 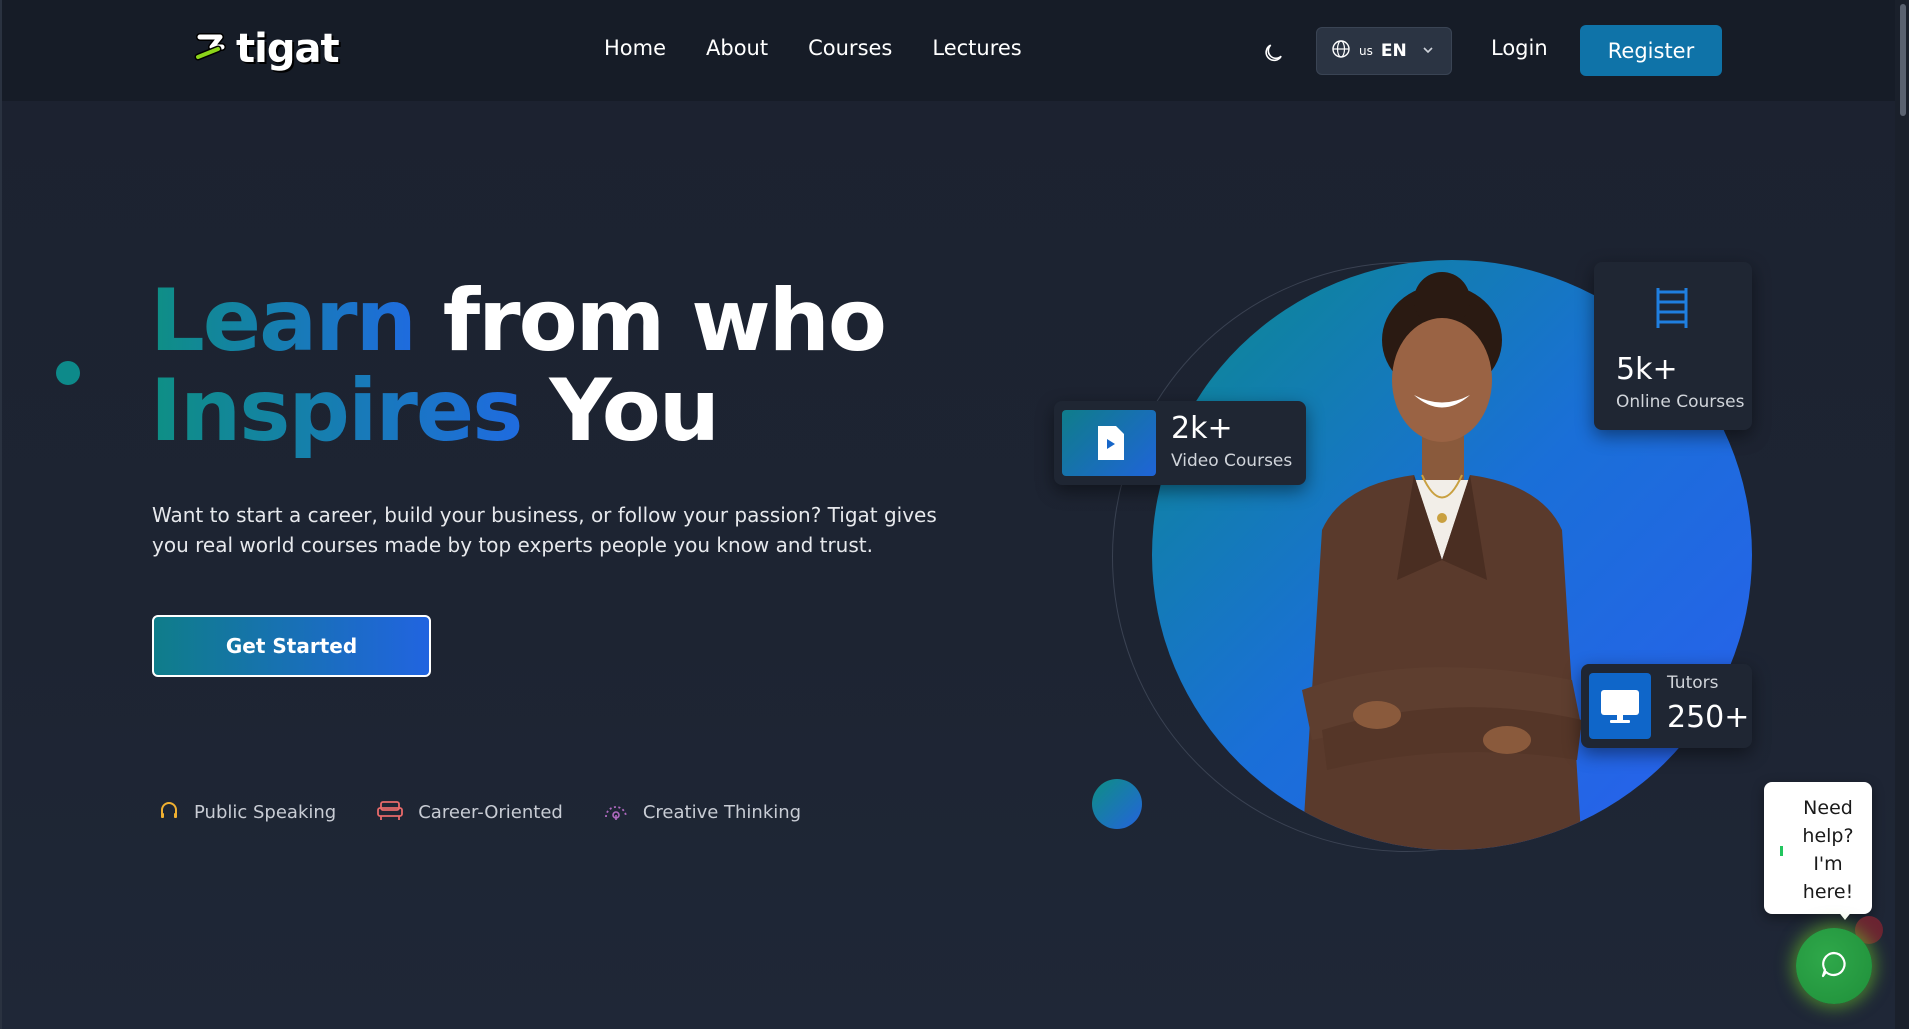 I want to click on chat-message: Need help? I'm here!, so click(x=1828, y=850).